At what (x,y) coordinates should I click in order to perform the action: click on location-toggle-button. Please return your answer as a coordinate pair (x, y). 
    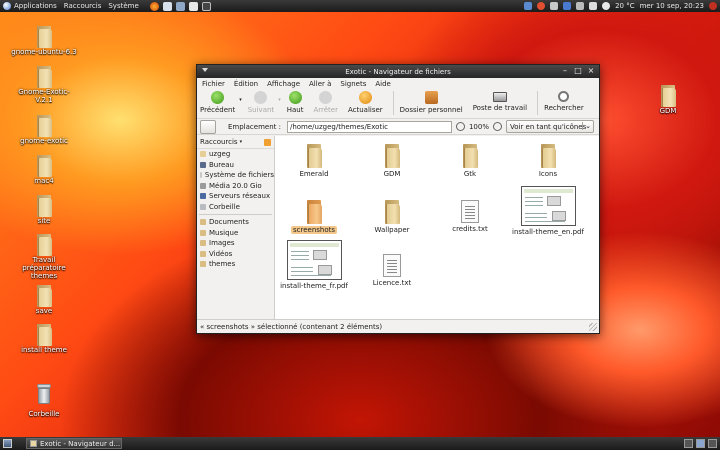
    Looking at the image, I should click on (208, 126).